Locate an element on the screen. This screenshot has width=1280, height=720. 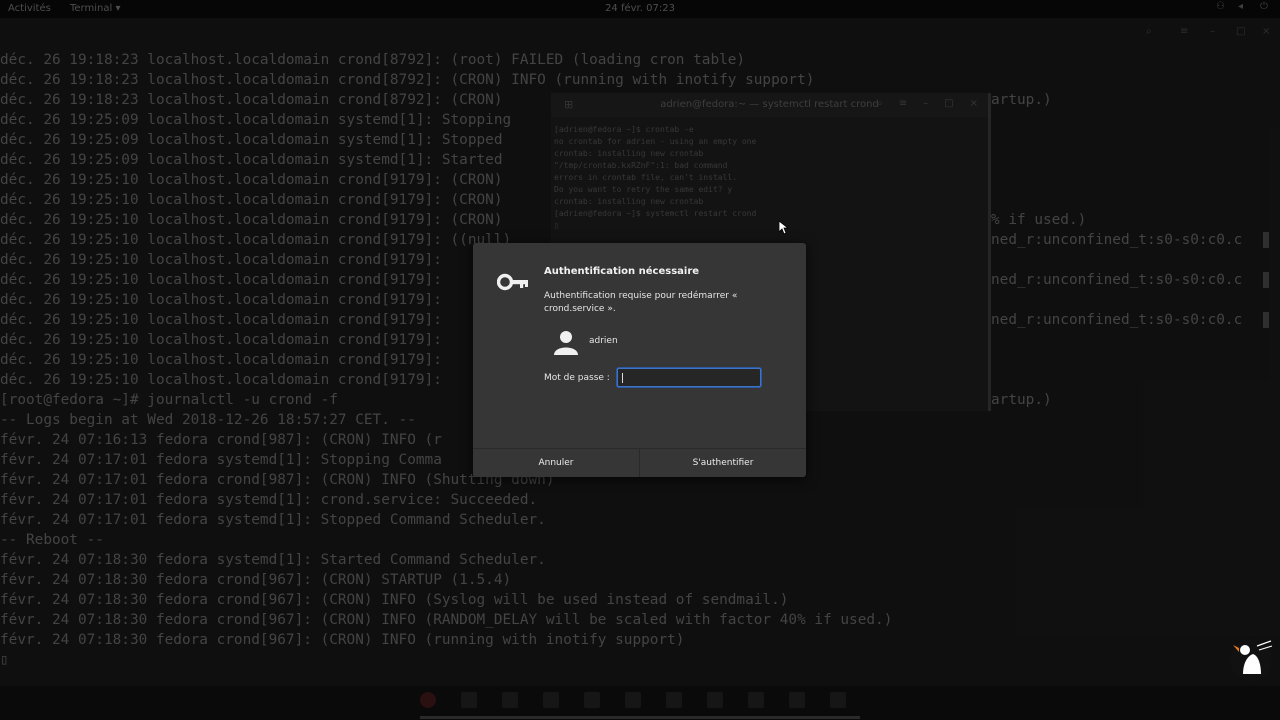
text-caret is located at coordinates (622, 378).